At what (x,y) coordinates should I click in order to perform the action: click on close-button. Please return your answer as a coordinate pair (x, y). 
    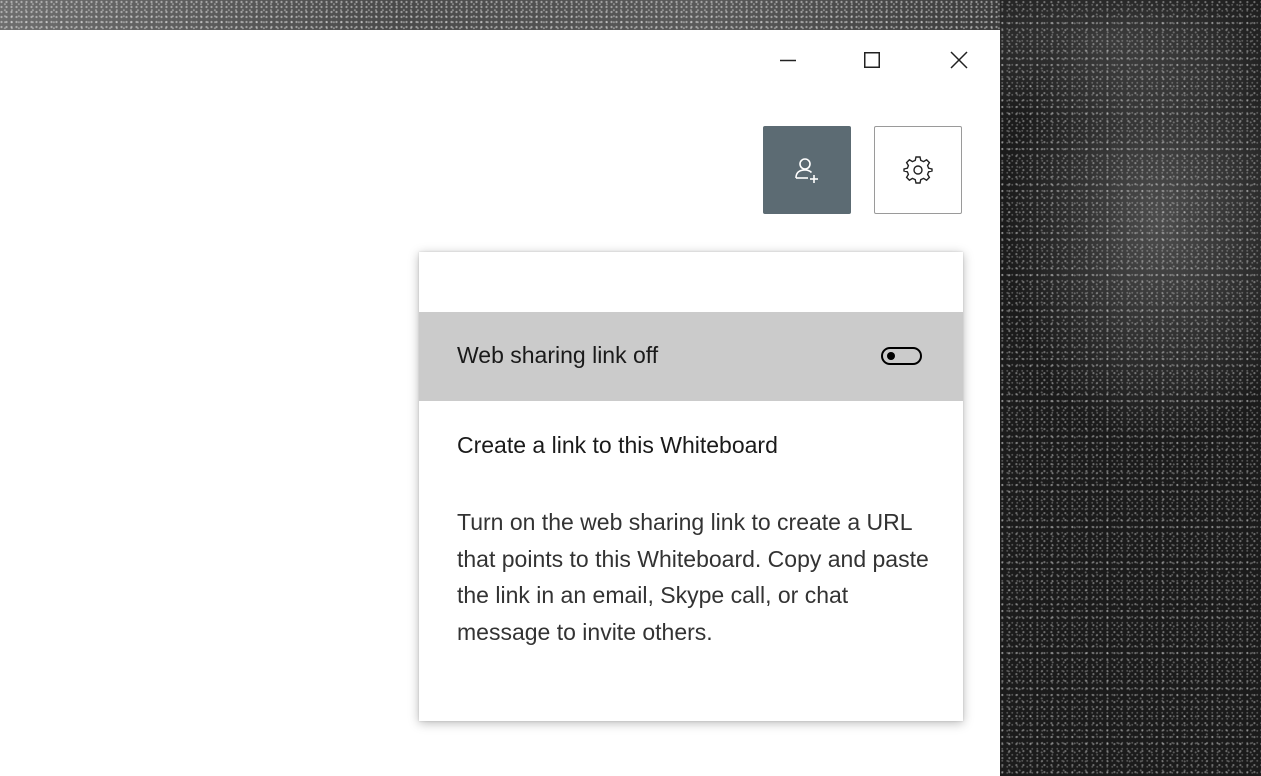
    Looking at the image, I should click on (959, 60).